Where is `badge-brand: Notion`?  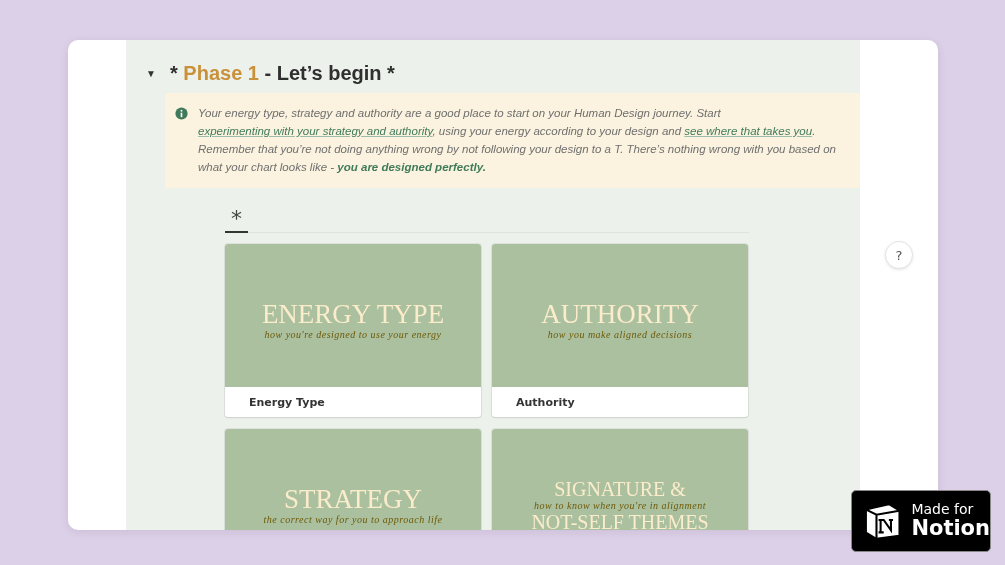 badge-brand: Notion is located at coordinates (950, 529).